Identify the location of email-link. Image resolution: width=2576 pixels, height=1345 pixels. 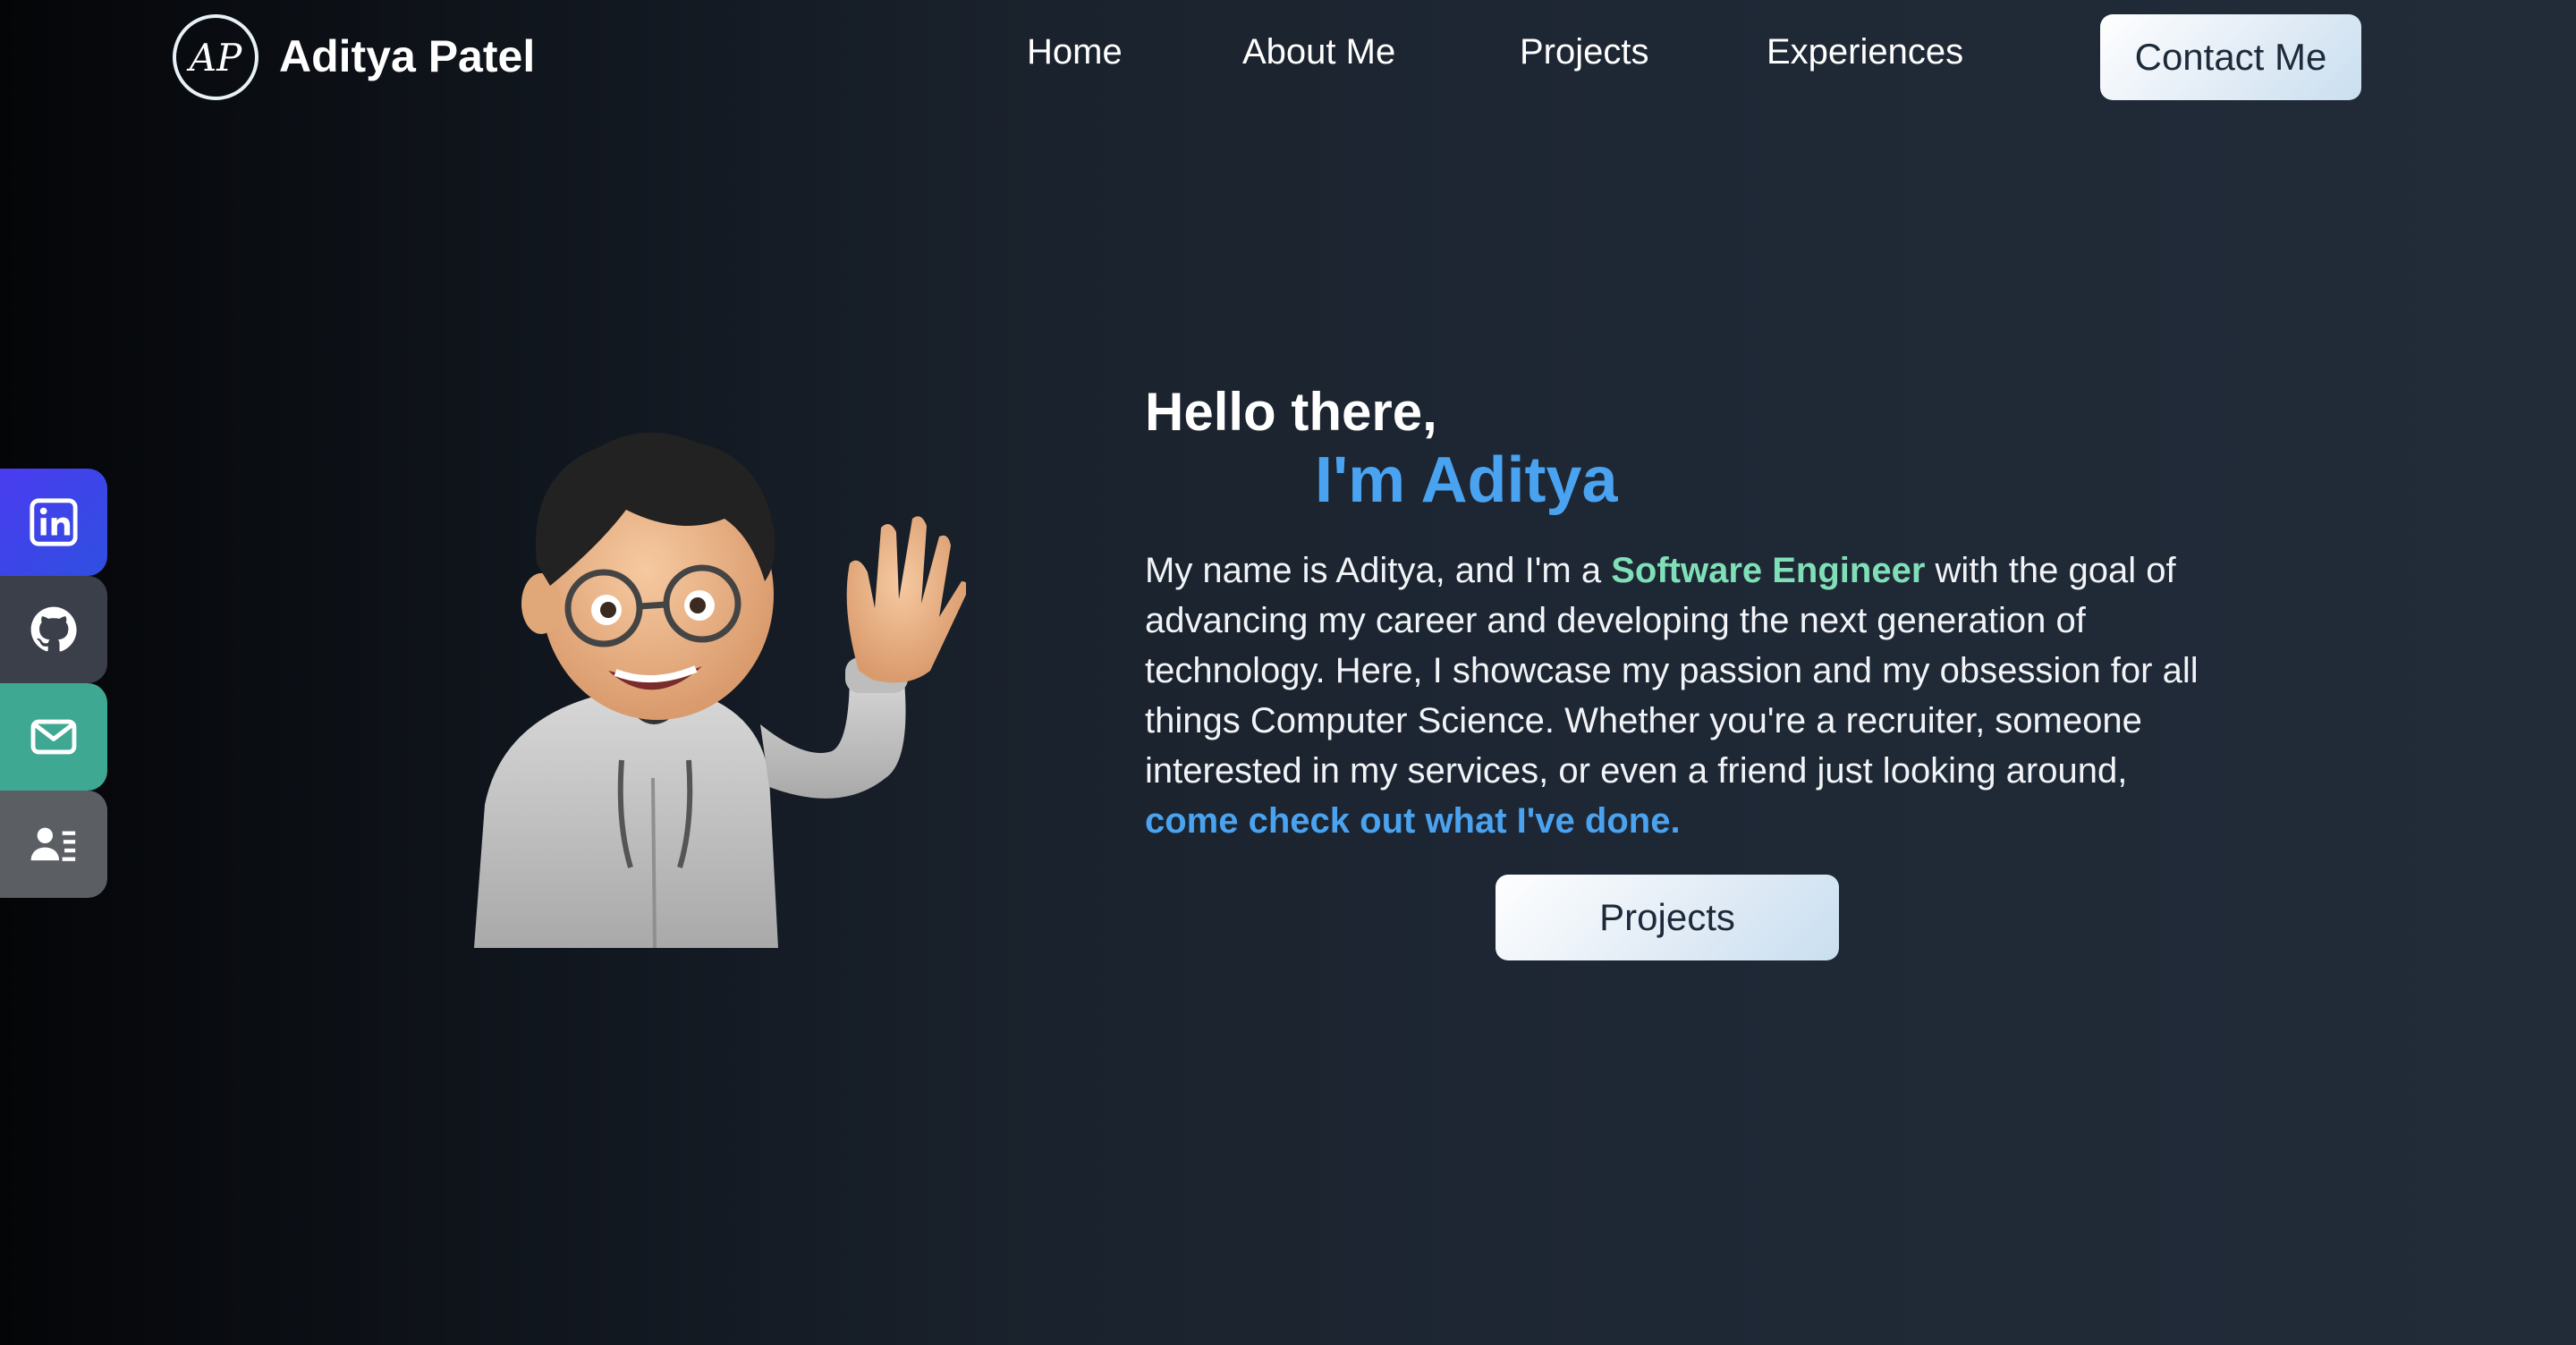
(53, 737).